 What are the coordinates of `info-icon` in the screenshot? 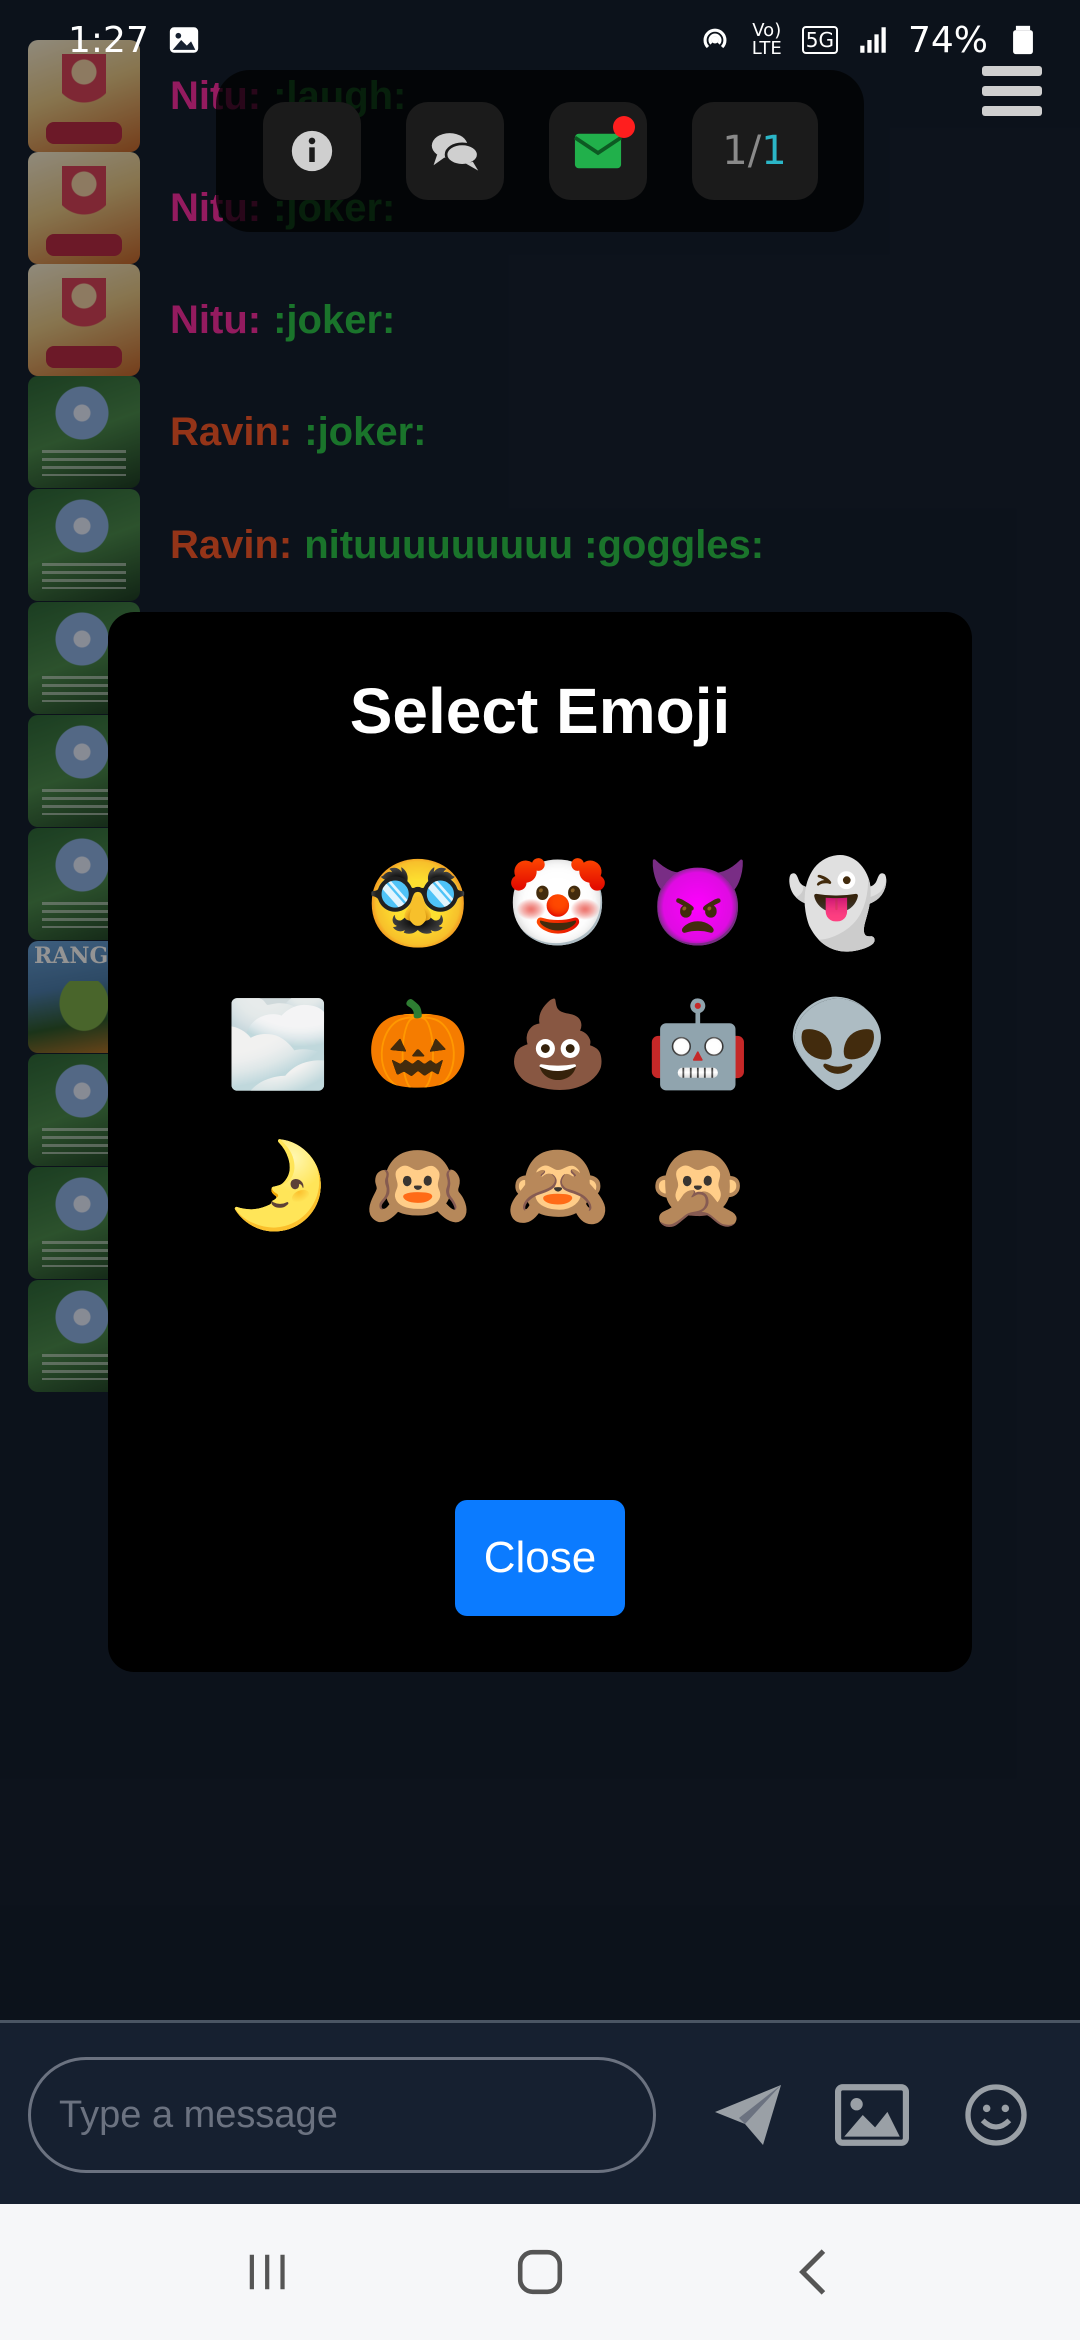 It's located at (311, 151).